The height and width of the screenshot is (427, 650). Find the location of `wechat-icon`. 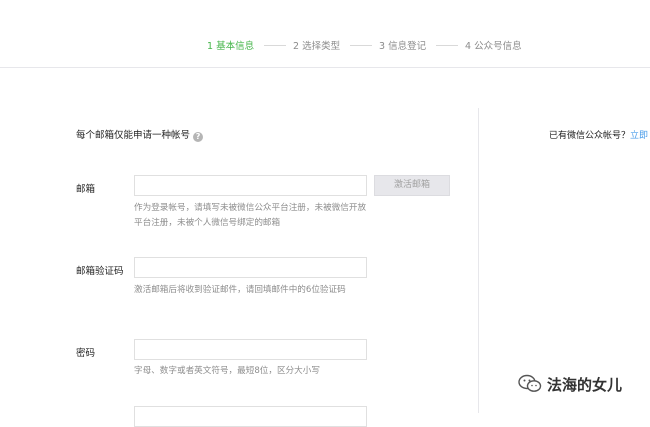

wechat-icon is located at coordinates (530, 383).